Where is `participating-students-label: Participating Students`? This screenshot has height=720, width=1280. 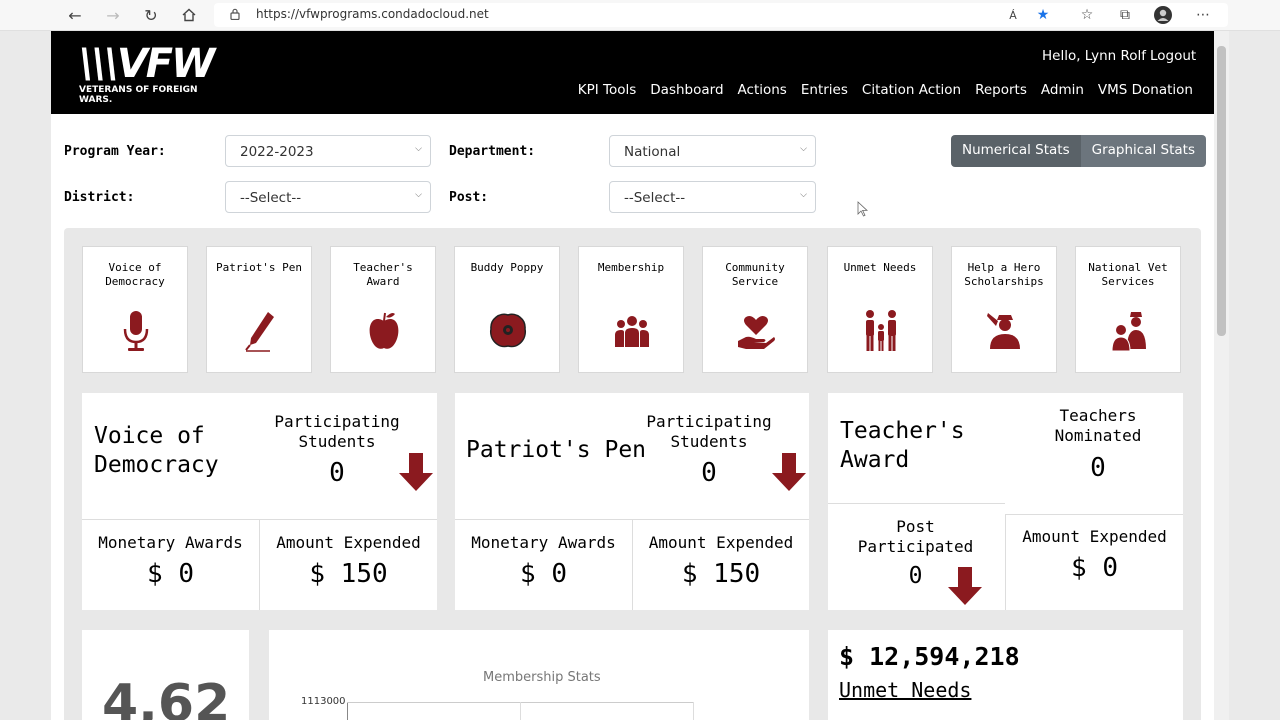 participating-students-label: Participating Students is located at coordinates (337, 431).